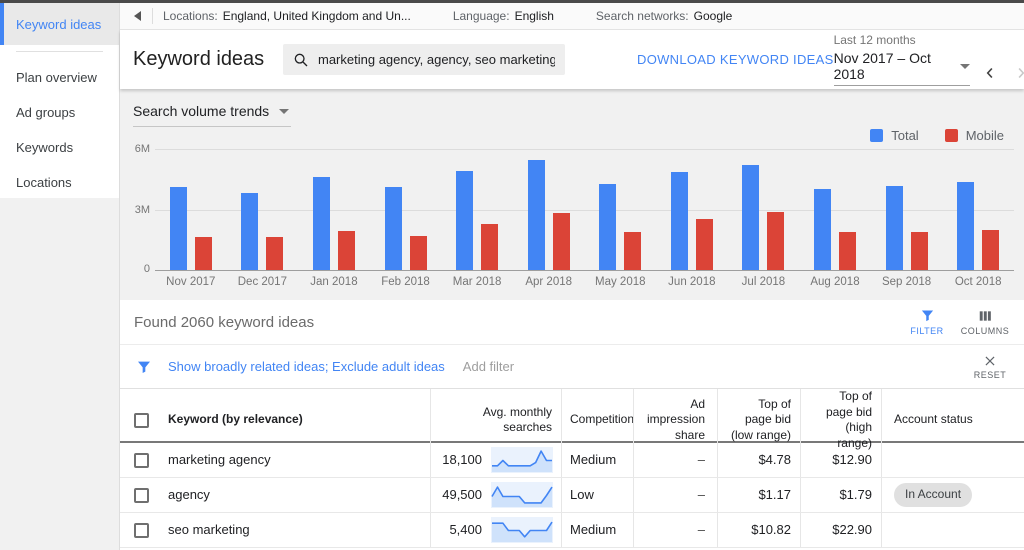  I want to click on x-axis-label: Nov 2017, so click(191, 282).